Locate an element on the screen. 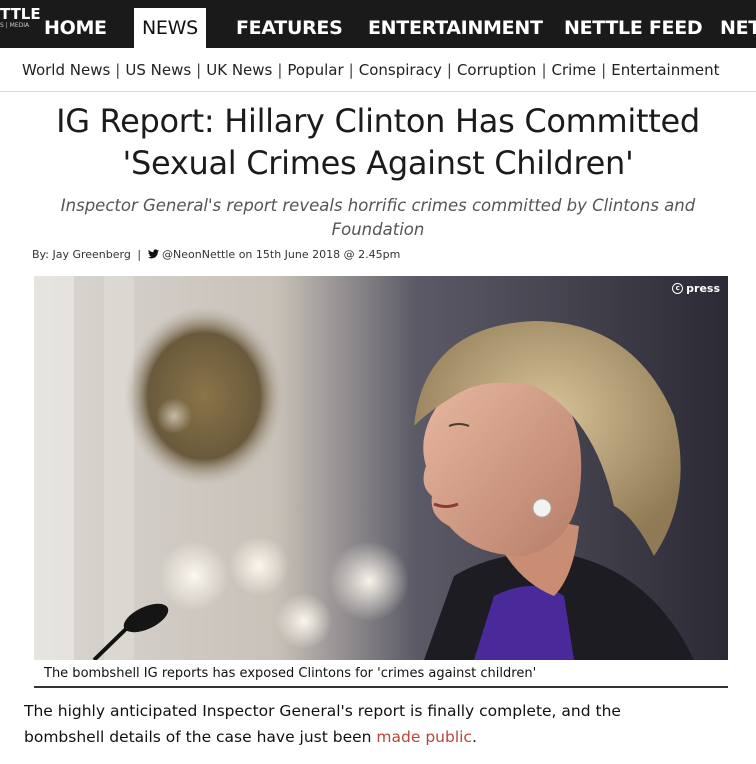  headline-line-2: 'Sexual Crimes Against Children' is located at coordinates (378, 163).